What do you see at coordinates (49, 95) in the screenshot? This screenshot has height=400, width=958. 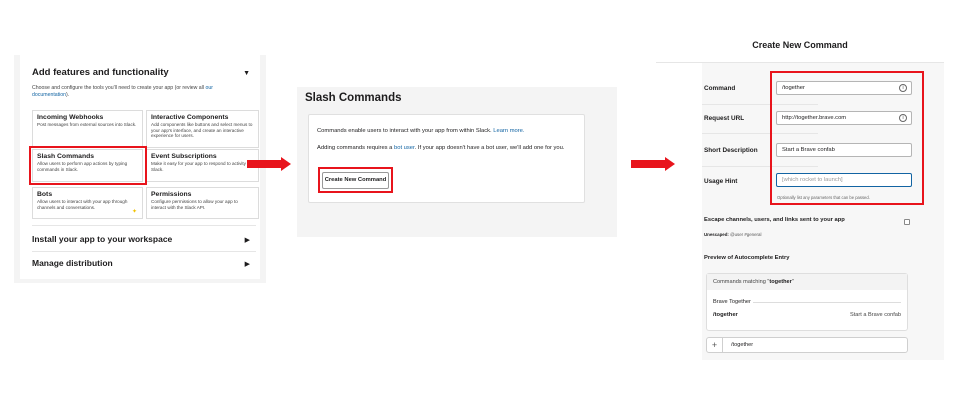 I see `documentation-link: documentation` at bounding box center [49, 95].